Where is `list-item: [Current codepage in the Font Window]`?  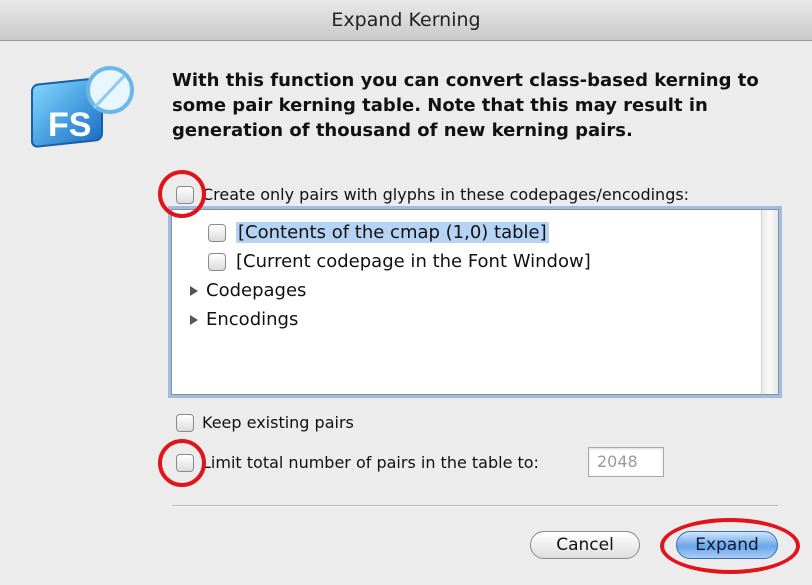
list-item: [Current codepage in the Font Window] is located at coordinates (399, 261).